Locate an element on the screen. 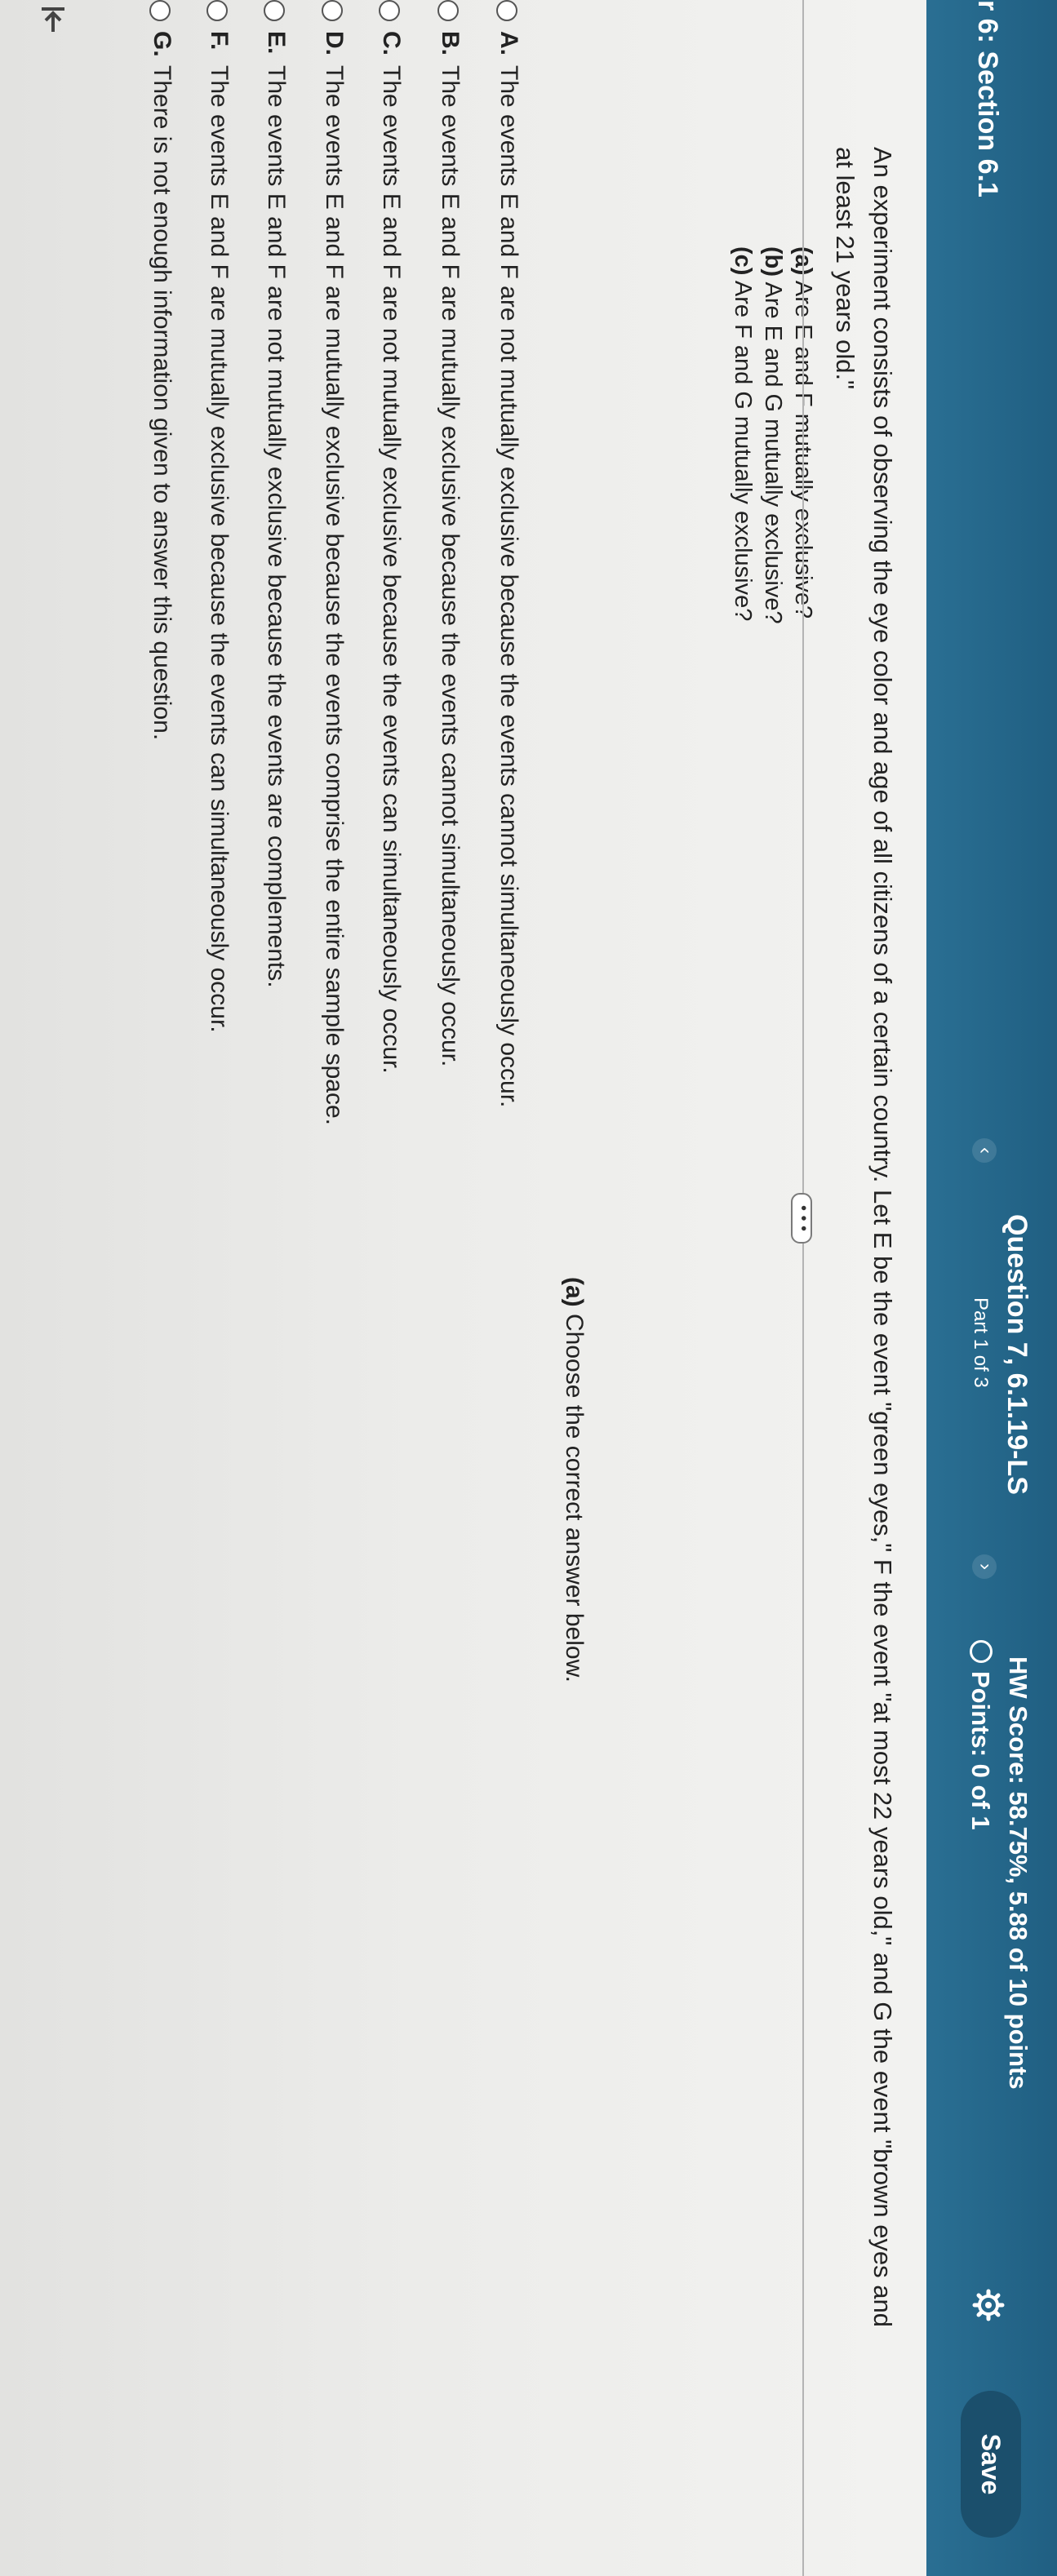  part-indicator: Part 1 of 3 is located at coordinates (981, 1342).